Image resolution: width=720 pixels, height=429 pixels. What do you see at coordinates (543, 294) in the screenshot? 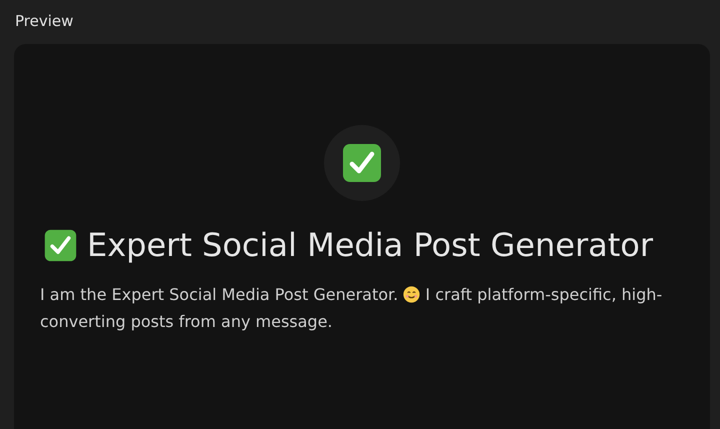
I see `description-text: I craft platform-specific, high-` at bounding box center [543, 294].